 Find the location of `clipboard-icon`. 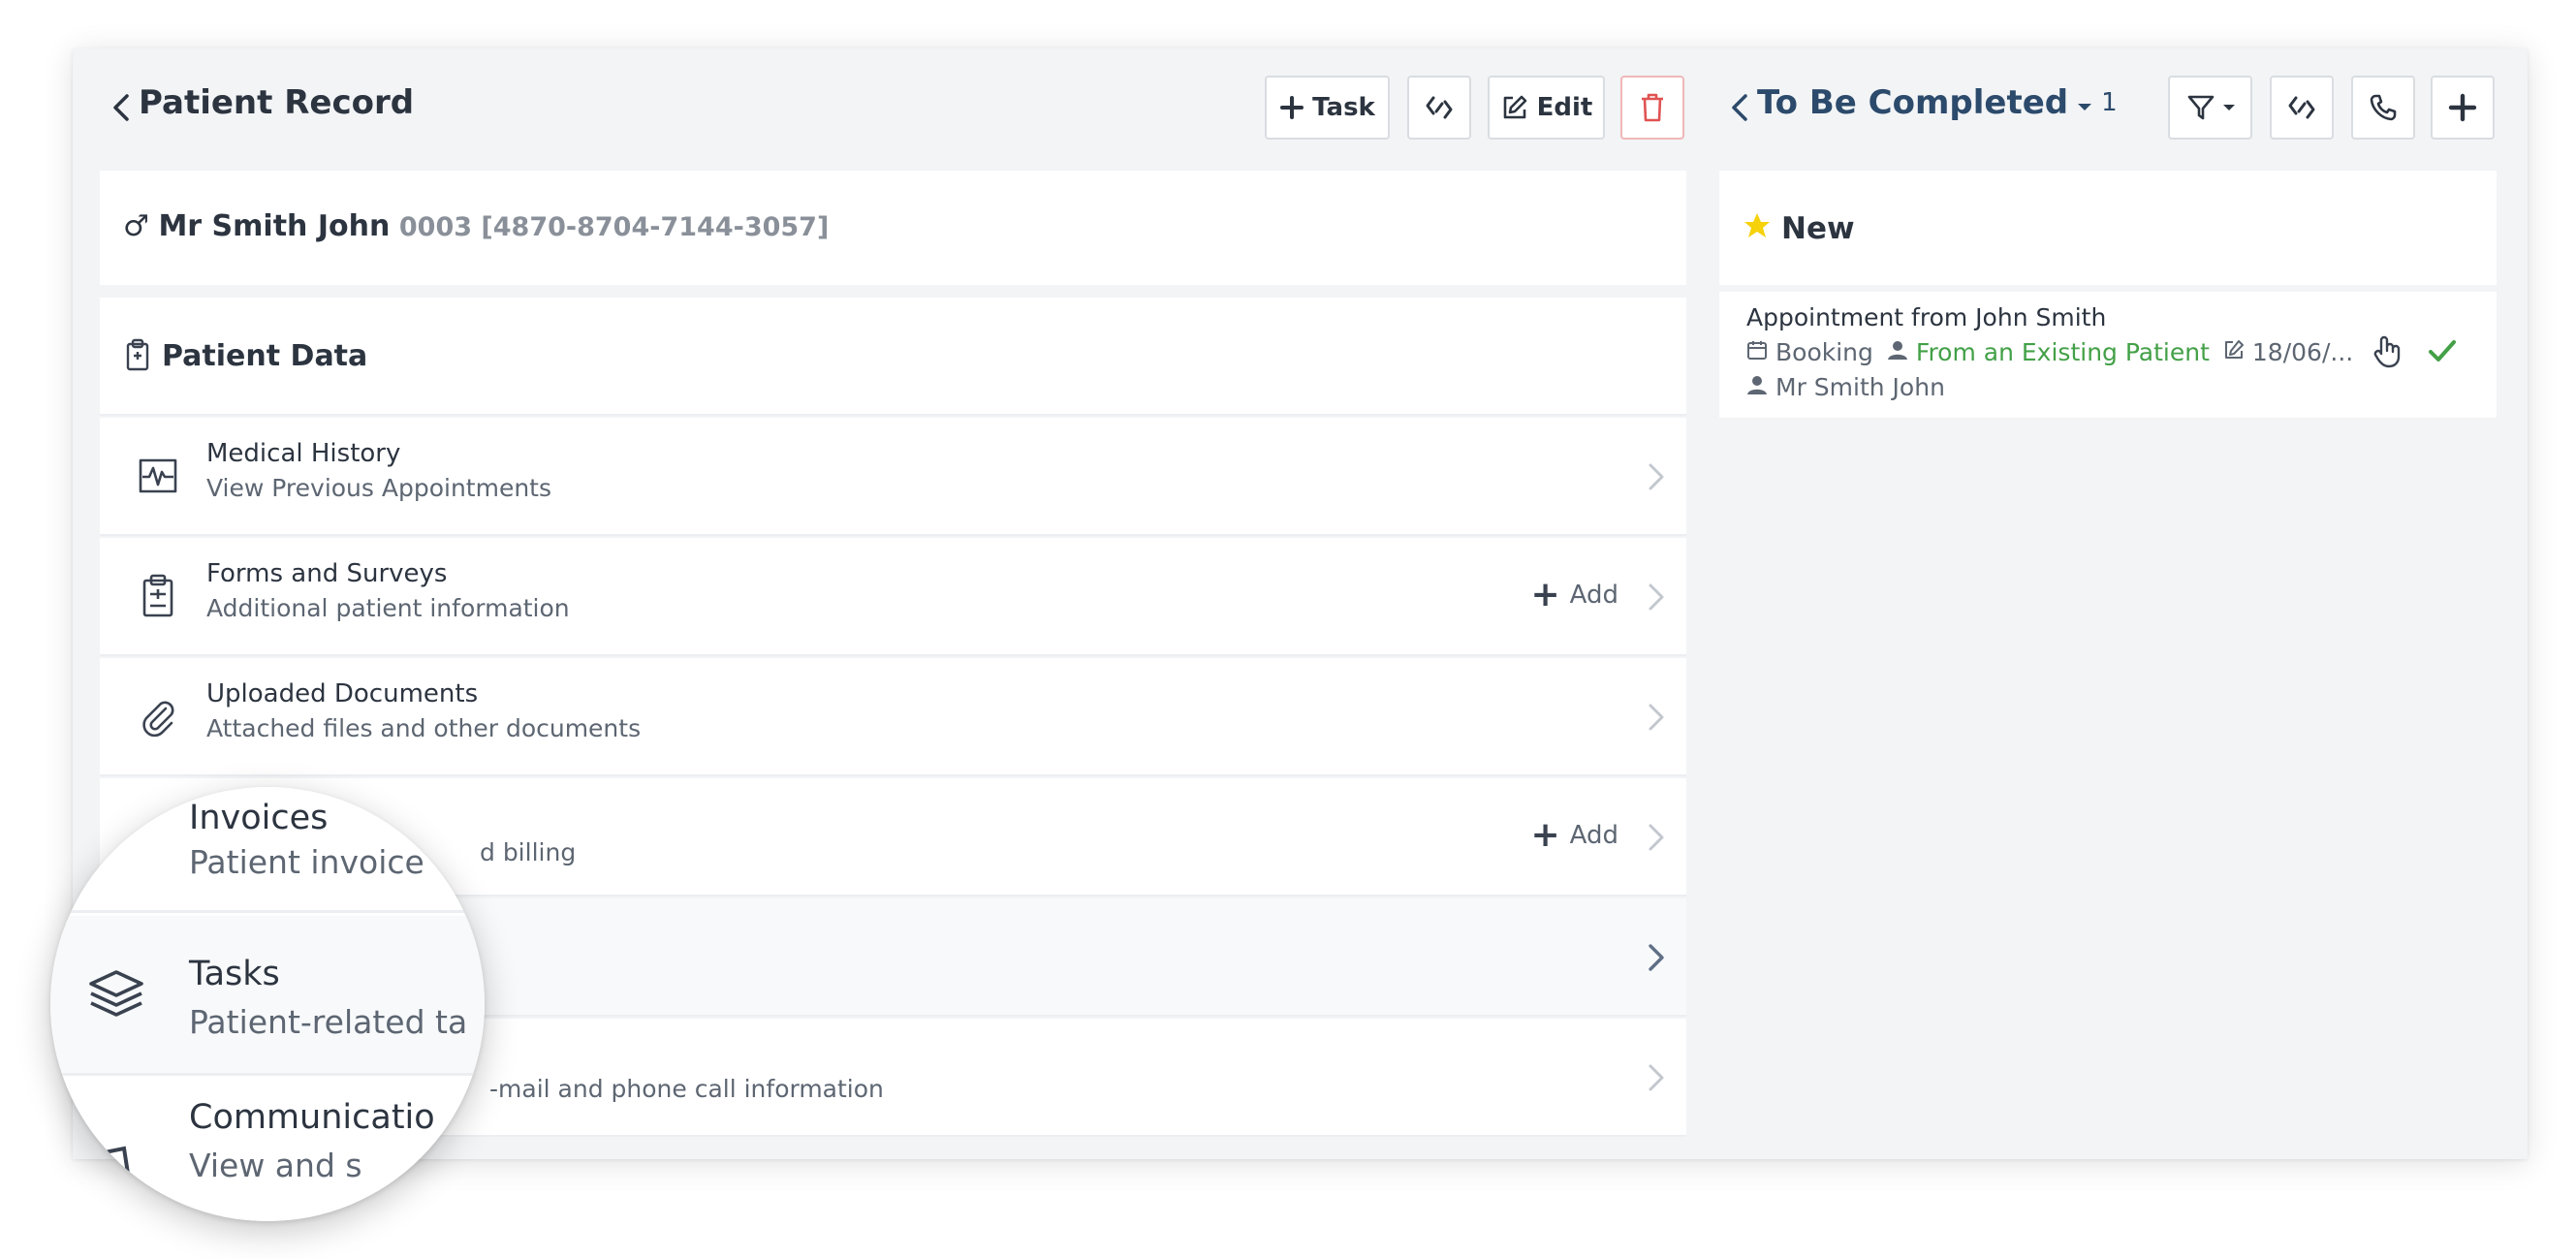

clipboard-icon is located at coordinates (137, 356).